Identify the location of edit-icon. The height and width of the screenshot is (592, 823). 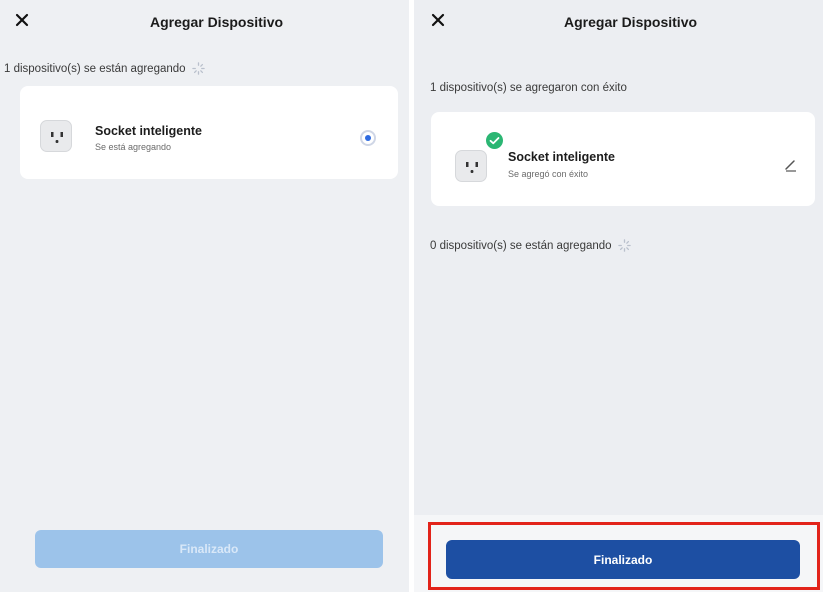
(791, 165).